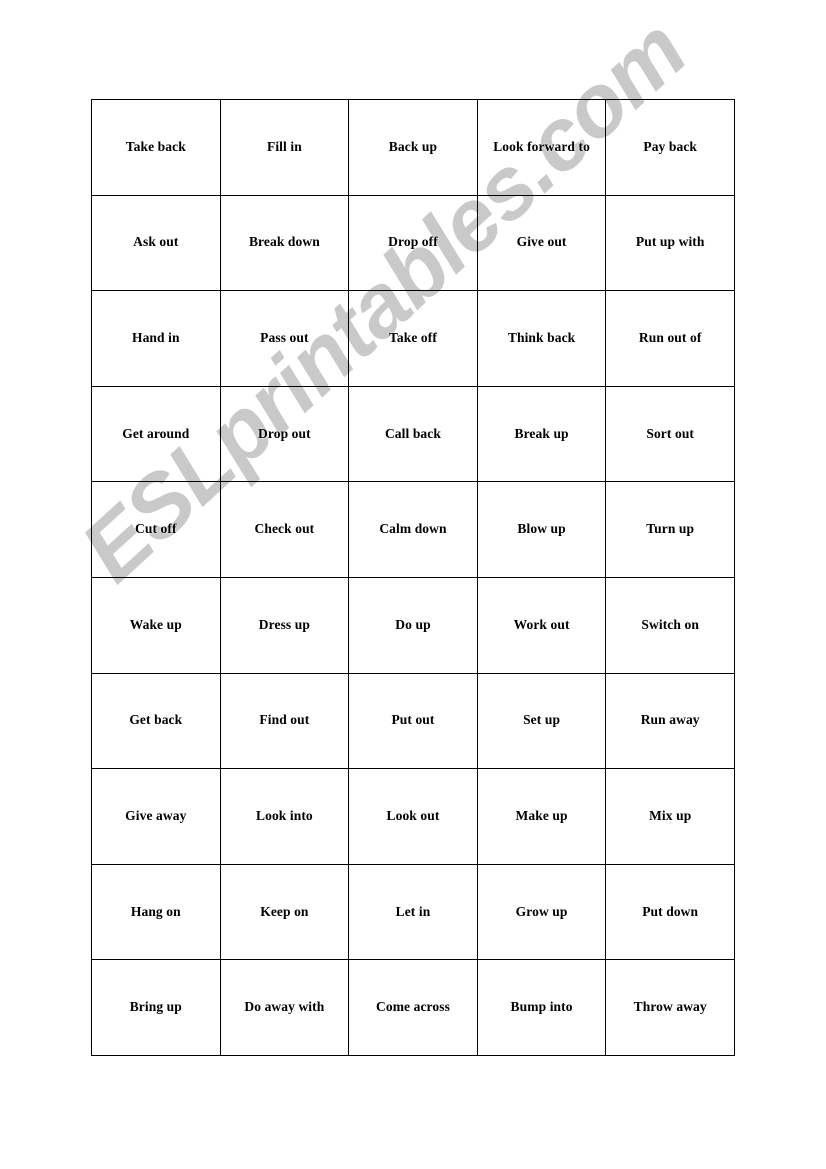  I want to click on grid-cell: Get back, so click(156, 721).